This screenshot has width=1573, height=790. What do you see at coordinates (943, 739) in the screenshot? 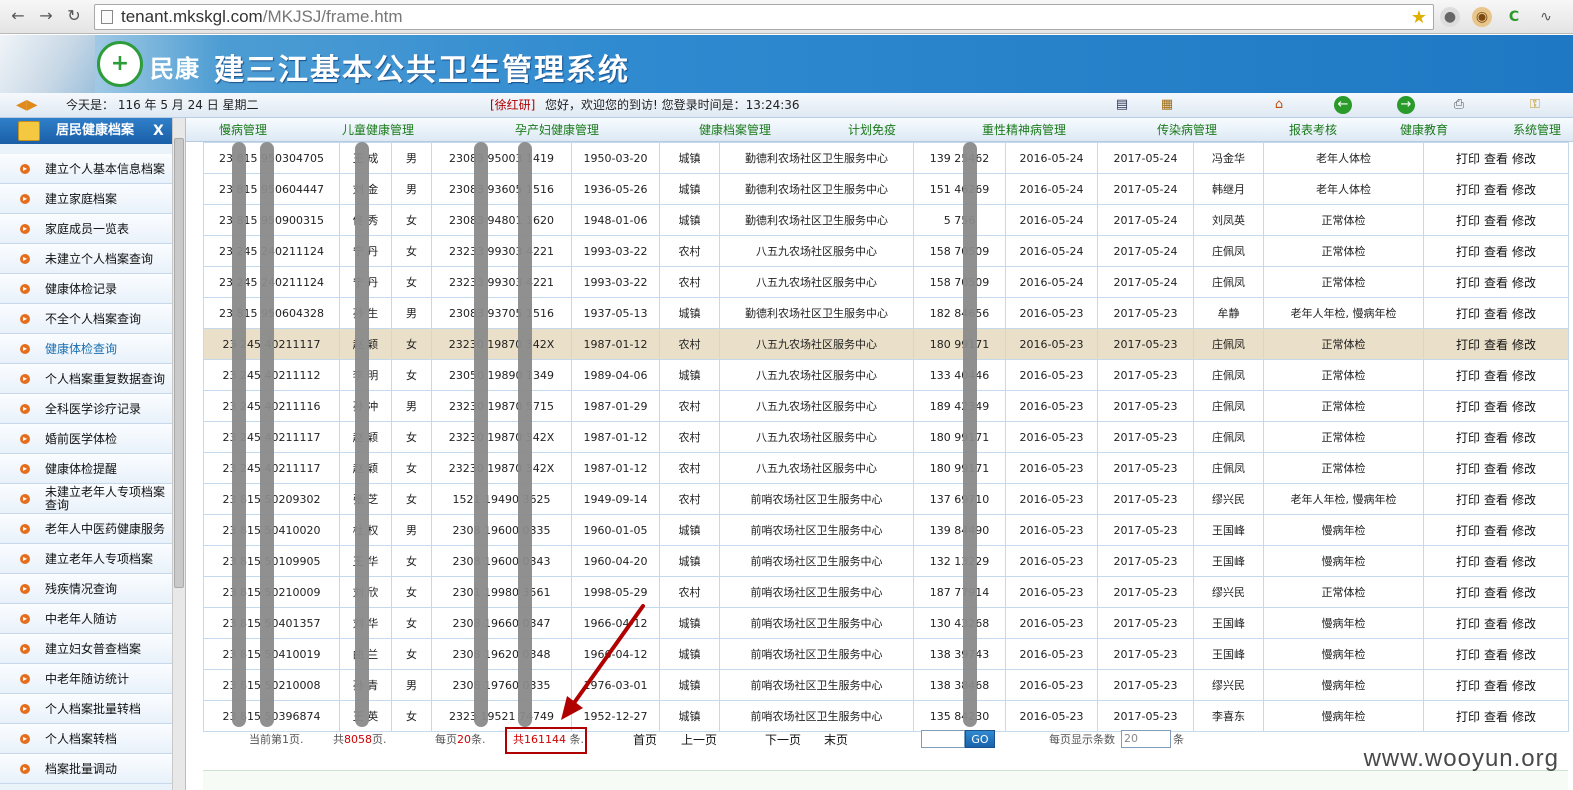
I see `goto-page-input` at bounding box center [943, 739].